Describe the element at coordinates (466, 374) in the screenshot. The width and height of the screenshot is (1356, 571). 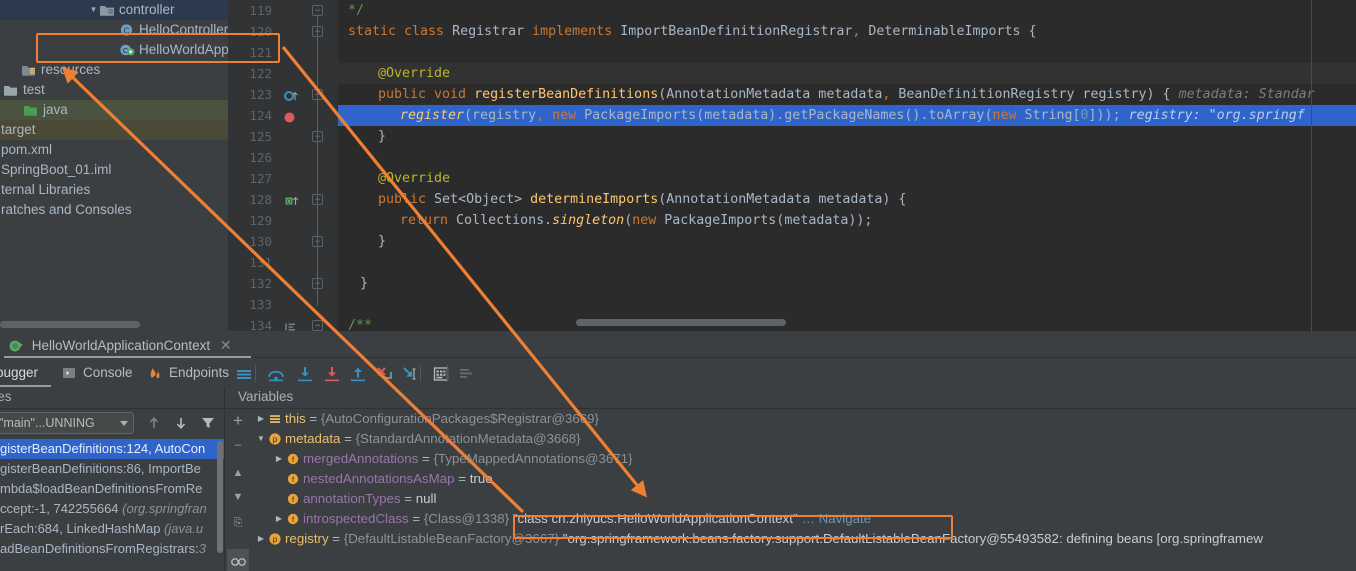
I see `mute-breakpoints-button` at that location.